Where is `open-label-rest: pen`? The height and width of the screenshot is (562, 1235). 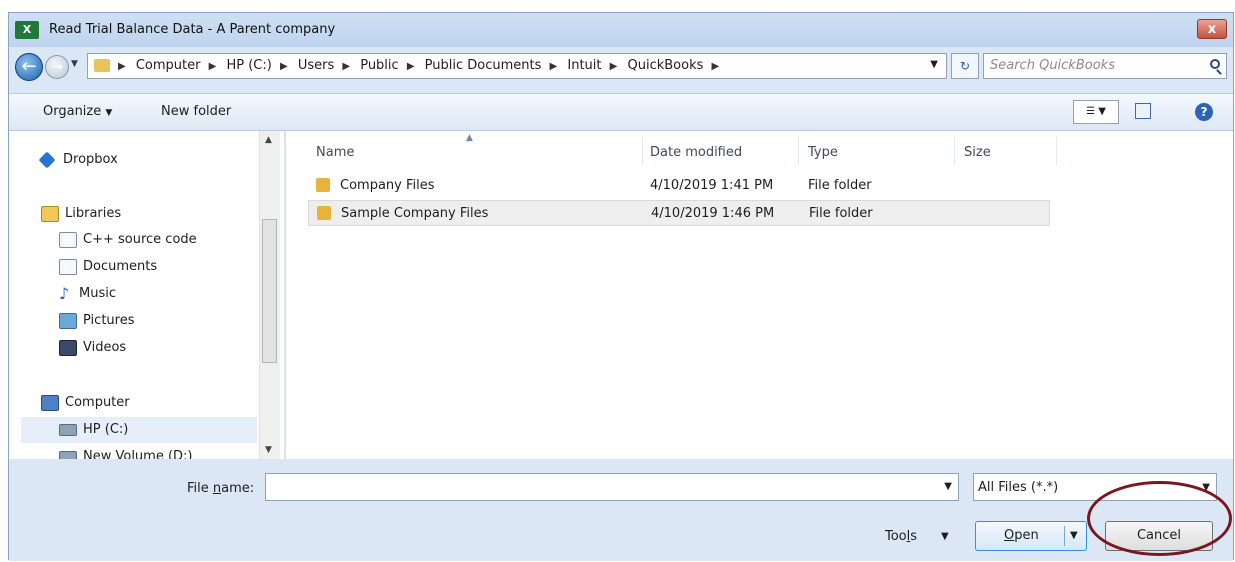
open-label-rest: pen is located at coordinates (1026, 535).